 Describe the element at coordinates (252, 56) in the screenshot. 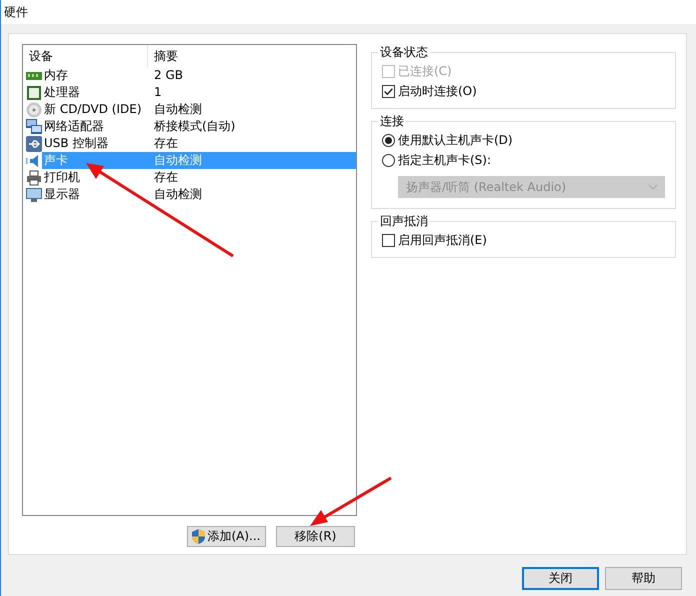

I see `column-header: 摘要` at that location.